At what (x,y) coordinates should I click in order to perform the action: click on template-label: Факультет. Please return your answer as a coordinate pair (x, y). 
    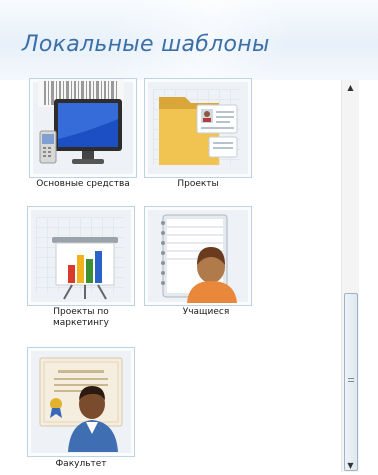
    Looking at the image, I should click on (81, 464).